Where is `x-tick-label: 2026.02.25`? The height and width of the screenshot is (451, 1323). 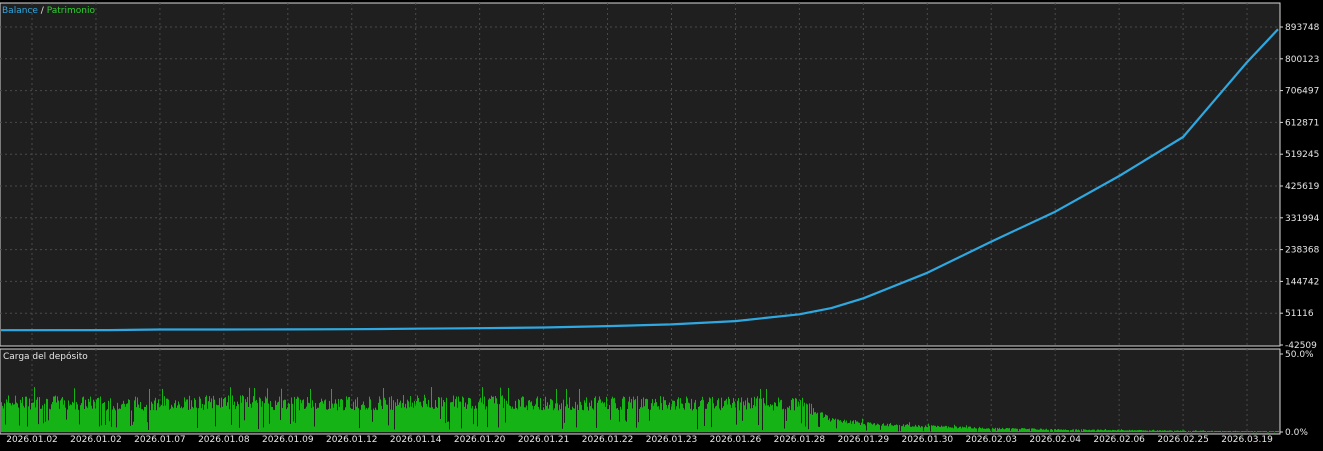
x-tick-label: 2026.02.25 is located at coordinates (1183, 440).